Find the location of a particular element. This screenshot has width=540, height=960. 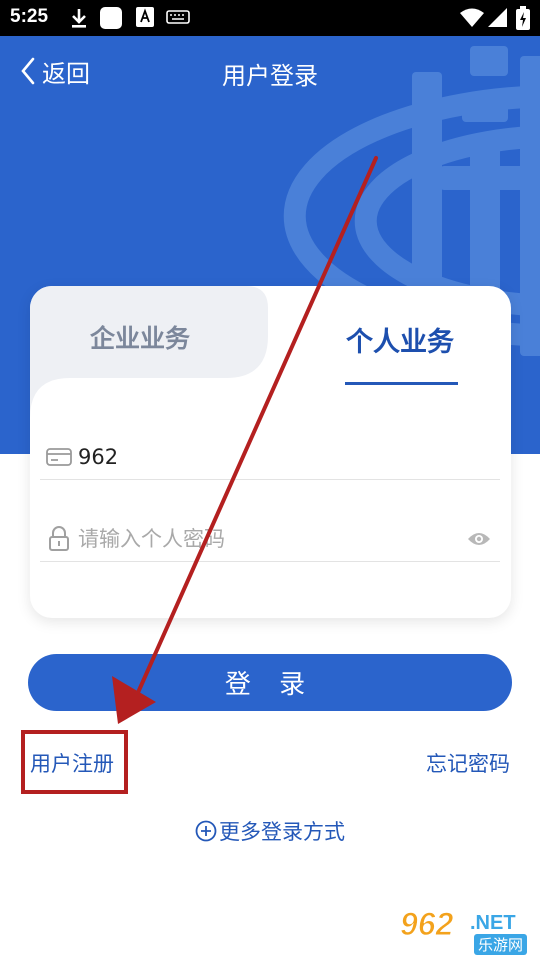

app-square-icon is located at coordinates (111, 18).